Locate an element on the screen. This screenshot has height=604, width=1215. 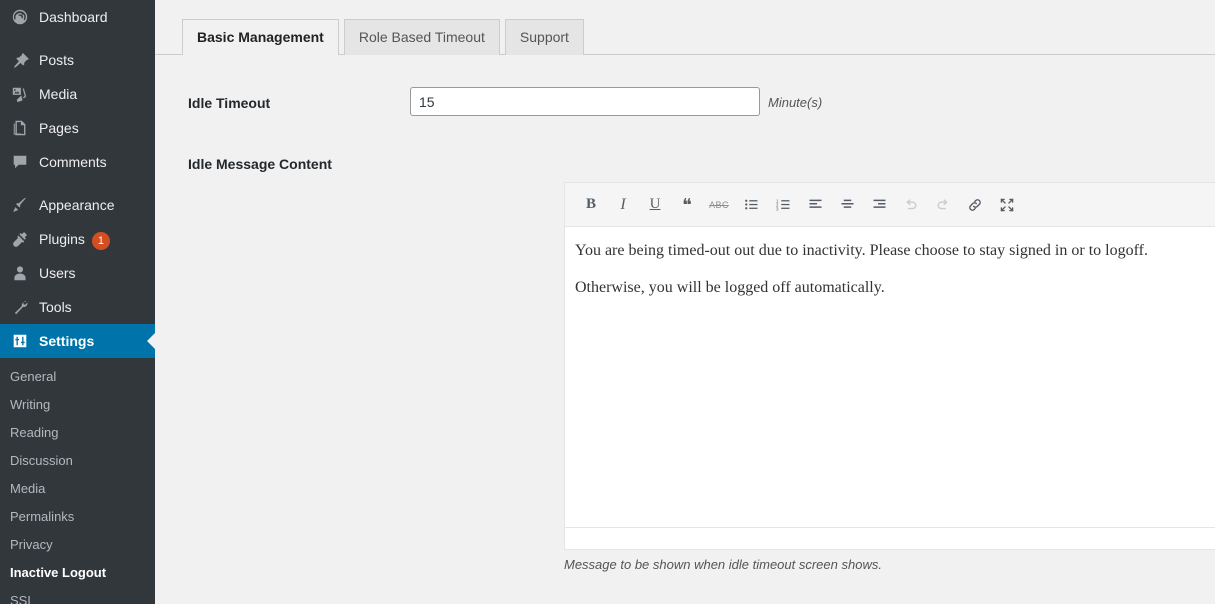
submenu-item-ssl: SSL is located at coordinates (77, 595).